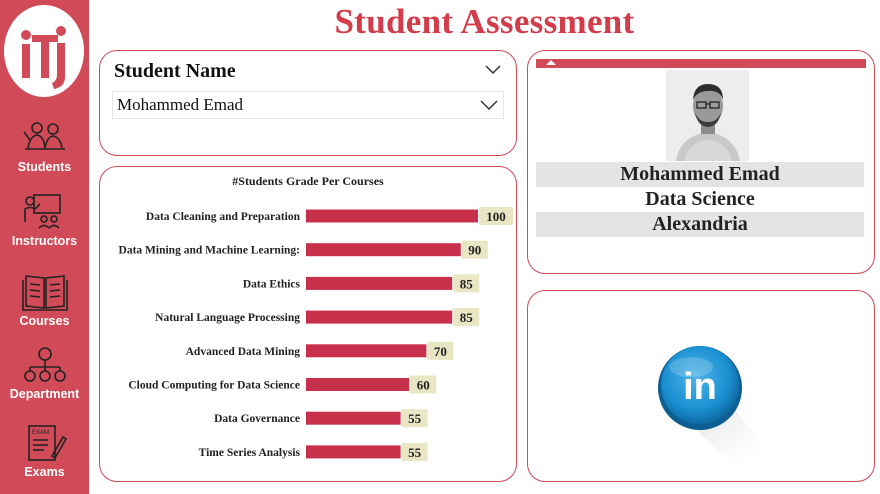 The height and width of the screenshot is (494, 880). I want to click on category-label: Advanced Data Mining, so click(243, 352).